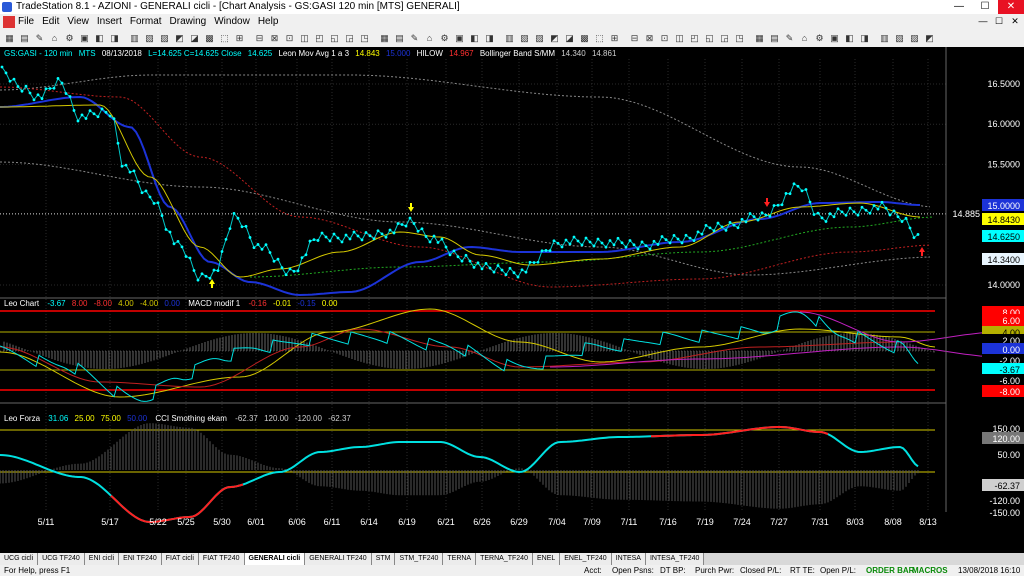  Describe the element at coordinates (930, 570) in the screenshot. I see `macros-button: MACROS` at that location.